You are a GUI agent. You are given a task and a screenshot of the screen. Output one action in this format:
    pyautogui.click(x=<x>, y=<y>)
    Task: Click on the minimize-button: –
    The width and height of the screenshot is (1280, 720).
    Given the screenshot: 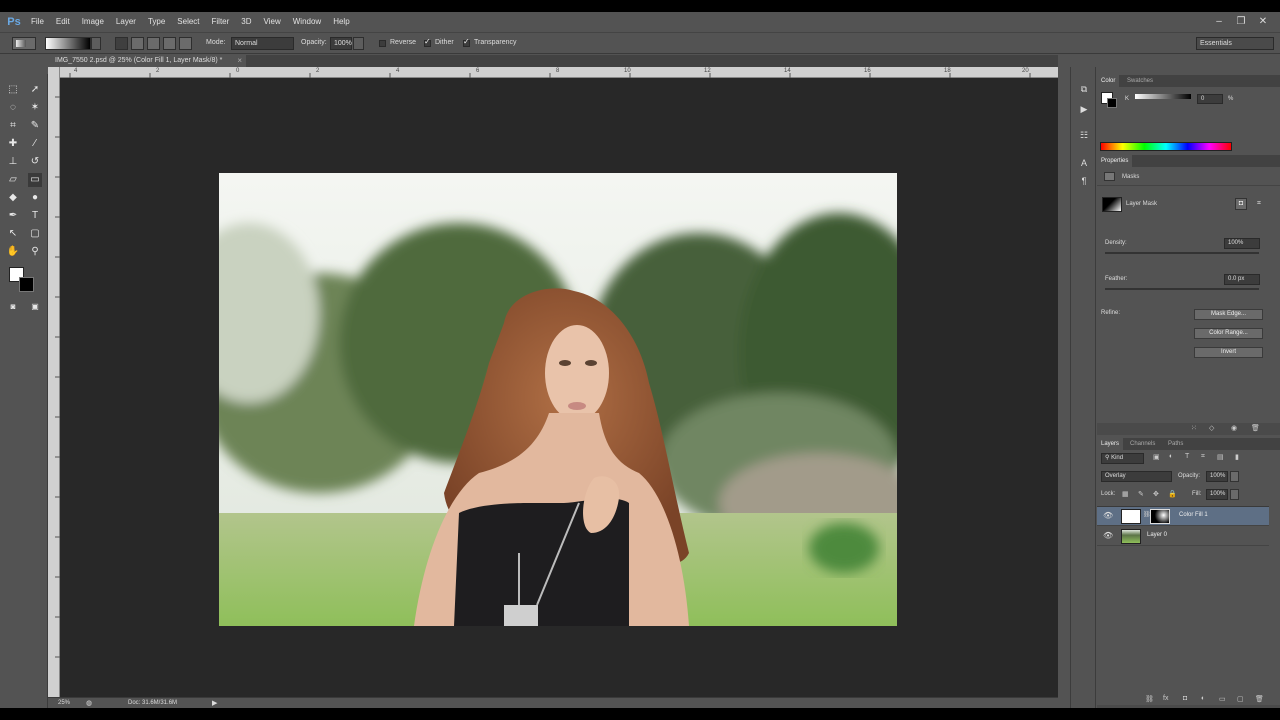 What is the action you would take?
    pyautogui.click(x=1219, y=22)
    